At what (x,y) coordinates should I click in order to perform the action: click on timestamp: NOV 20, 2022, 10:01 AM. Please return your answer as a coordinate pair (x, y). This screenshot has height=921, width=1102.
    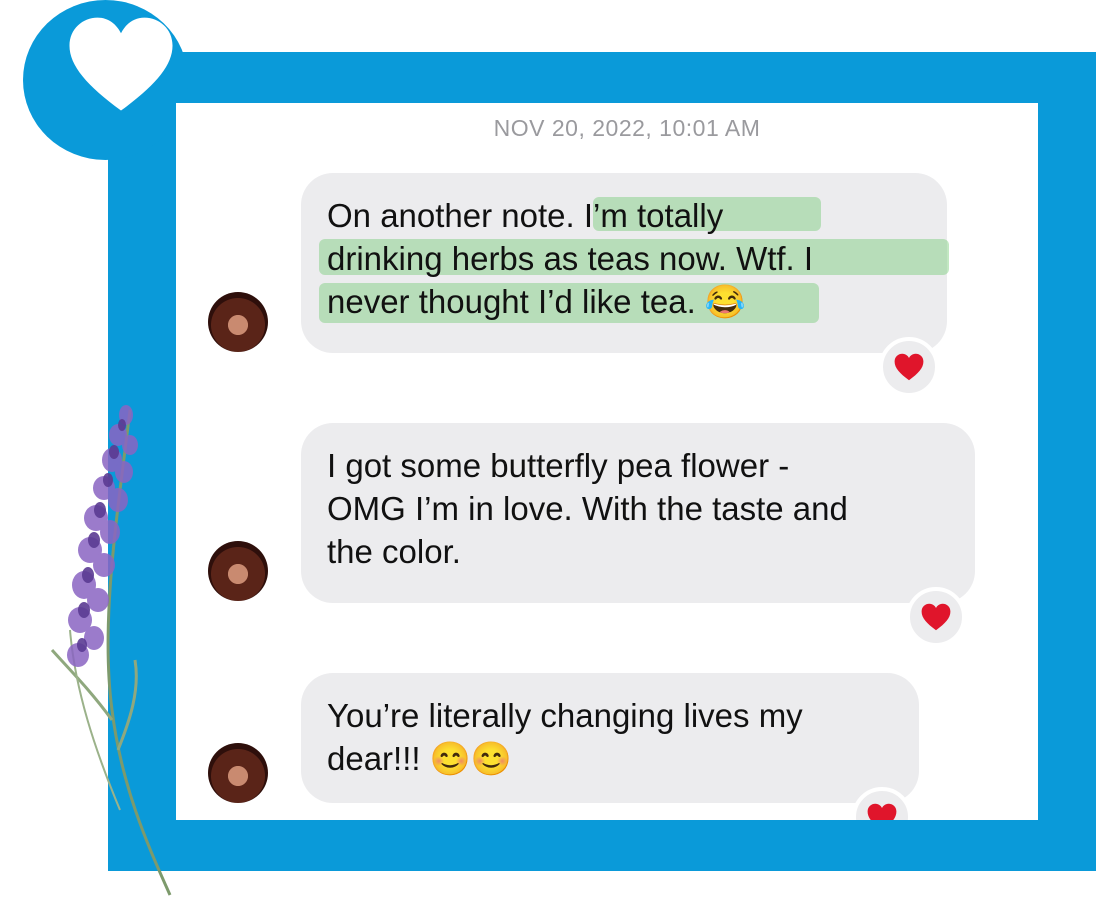
    Looking at the image, I should click on (627, 128).